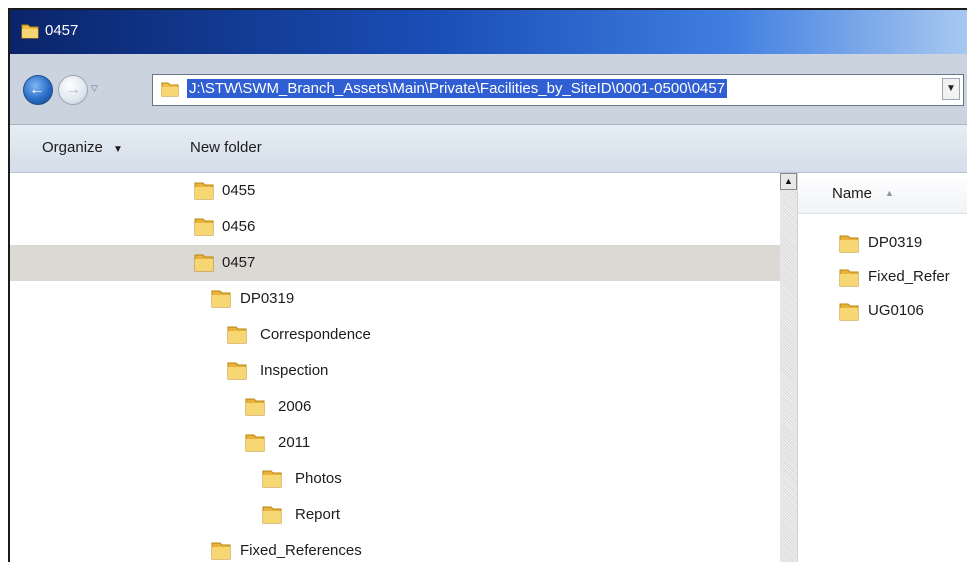  Describe the element at coordinates (896, 310) in the screenshot. I see `file-list-item-label: UG0106` at that location.